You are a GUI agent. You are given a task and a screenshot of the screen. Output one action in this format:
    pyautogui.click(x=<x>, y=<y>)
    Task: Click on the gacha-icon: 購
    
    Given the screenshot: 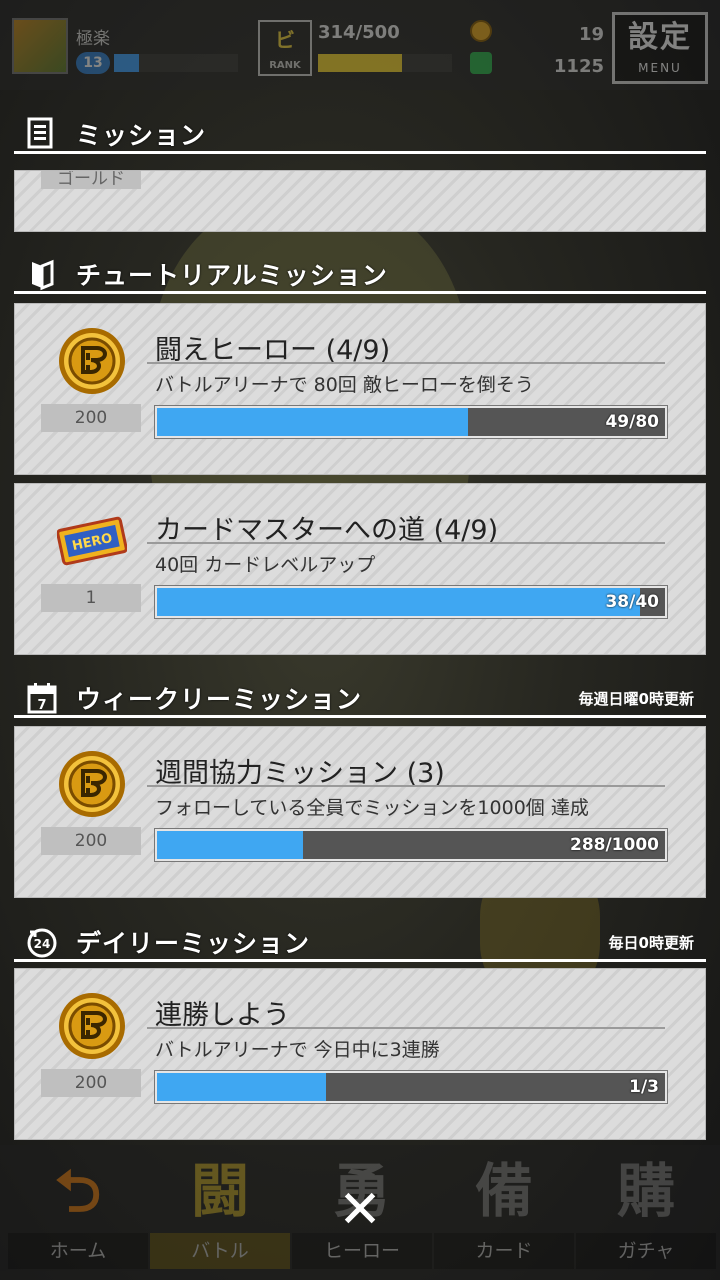 What is the action you would take?
    pyautogui.click(x=645, y=1191)
    